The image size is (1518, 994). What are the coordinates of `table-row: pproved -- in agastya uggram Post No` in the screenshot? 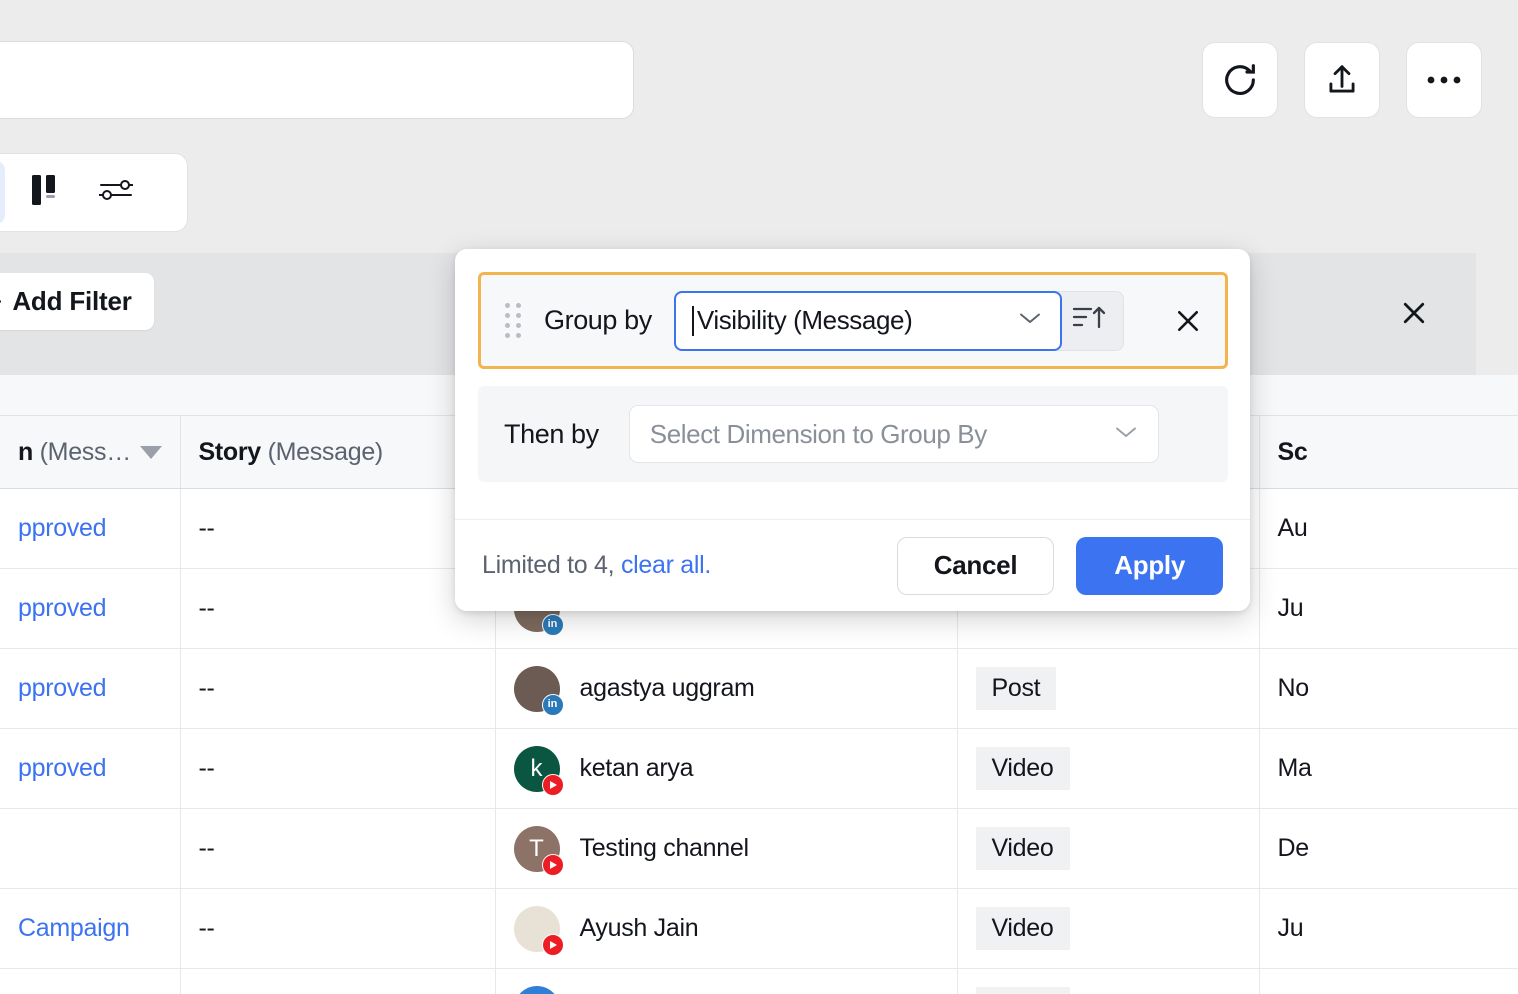 It's located at (759, 688).